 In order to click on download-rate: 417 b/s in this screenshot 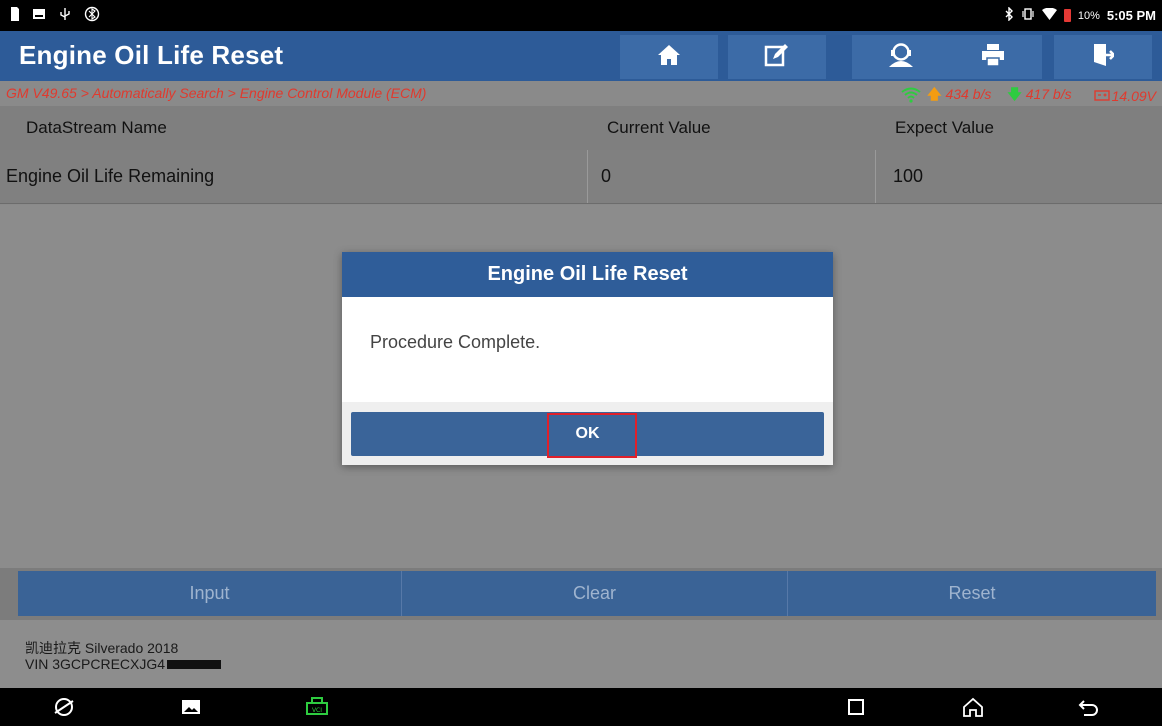, I will do `click(1048, 94)`.